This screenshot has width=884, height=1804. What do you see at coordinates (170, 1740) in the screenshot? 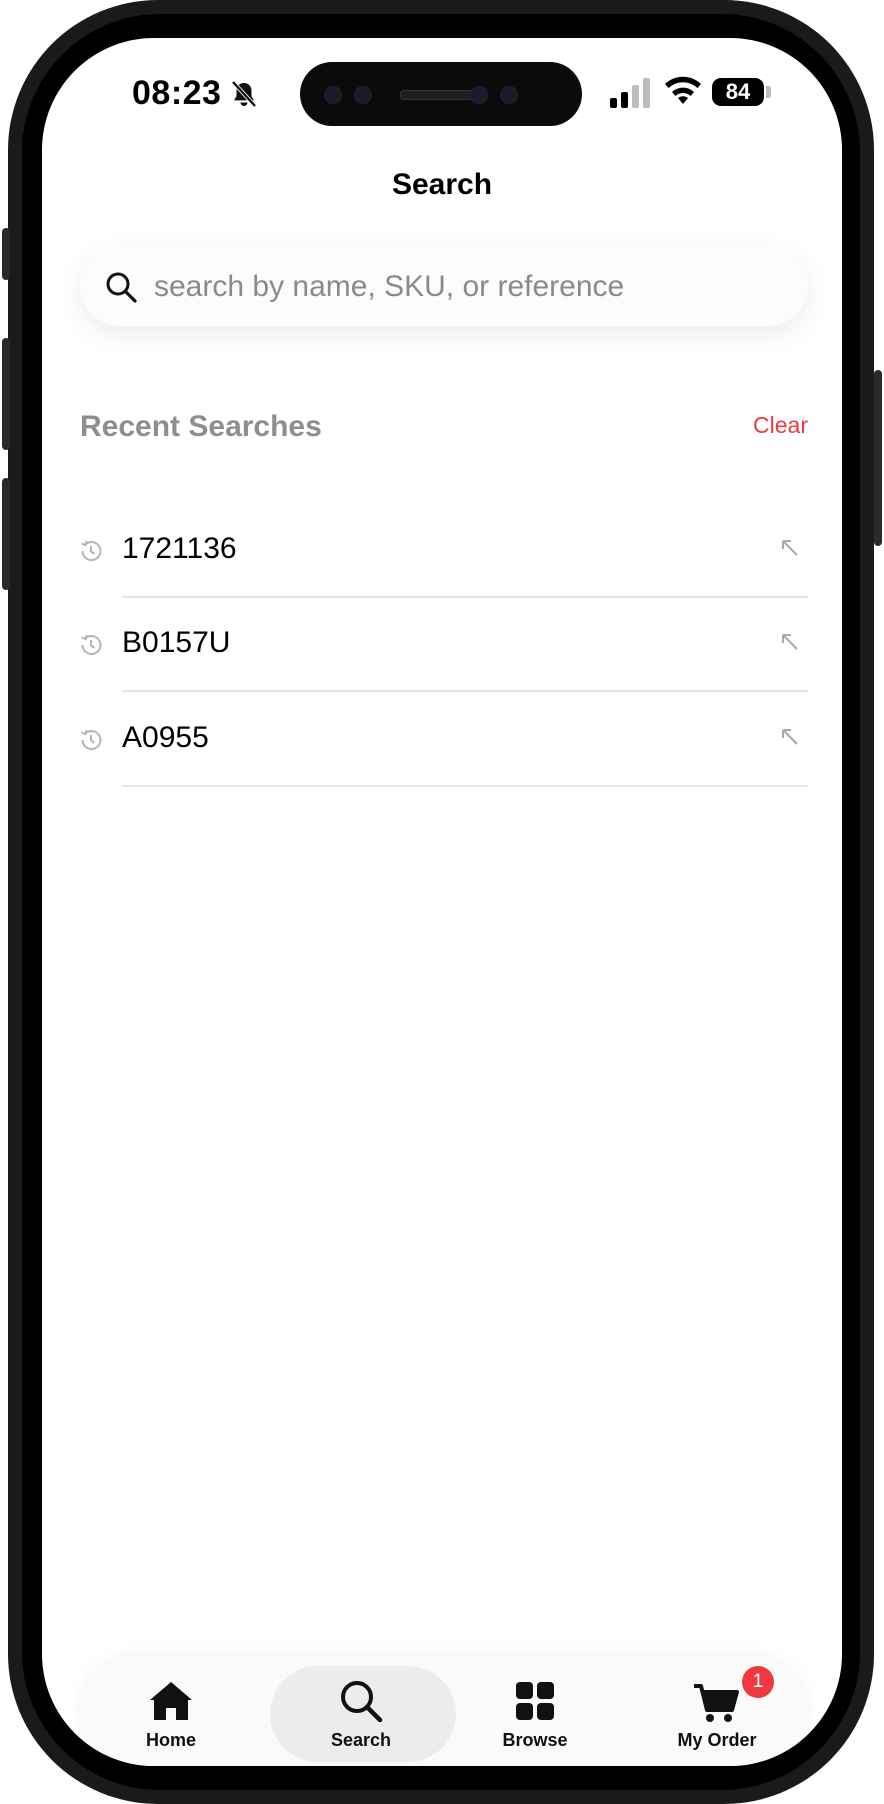
I see `tab-home-label: Home` at bounding box center [170, 1740].